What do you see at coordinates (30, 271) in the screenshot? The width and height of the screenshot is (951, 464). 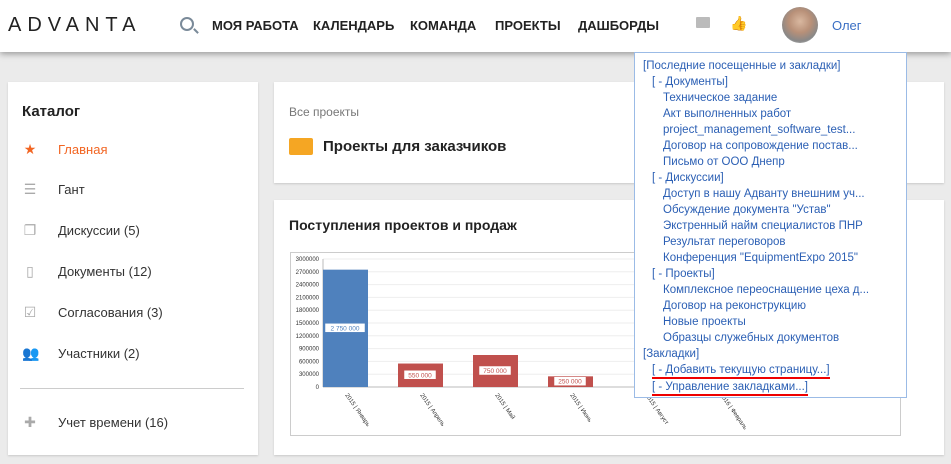 I see `document-icon: ▯` at bounding box center [30, 271].